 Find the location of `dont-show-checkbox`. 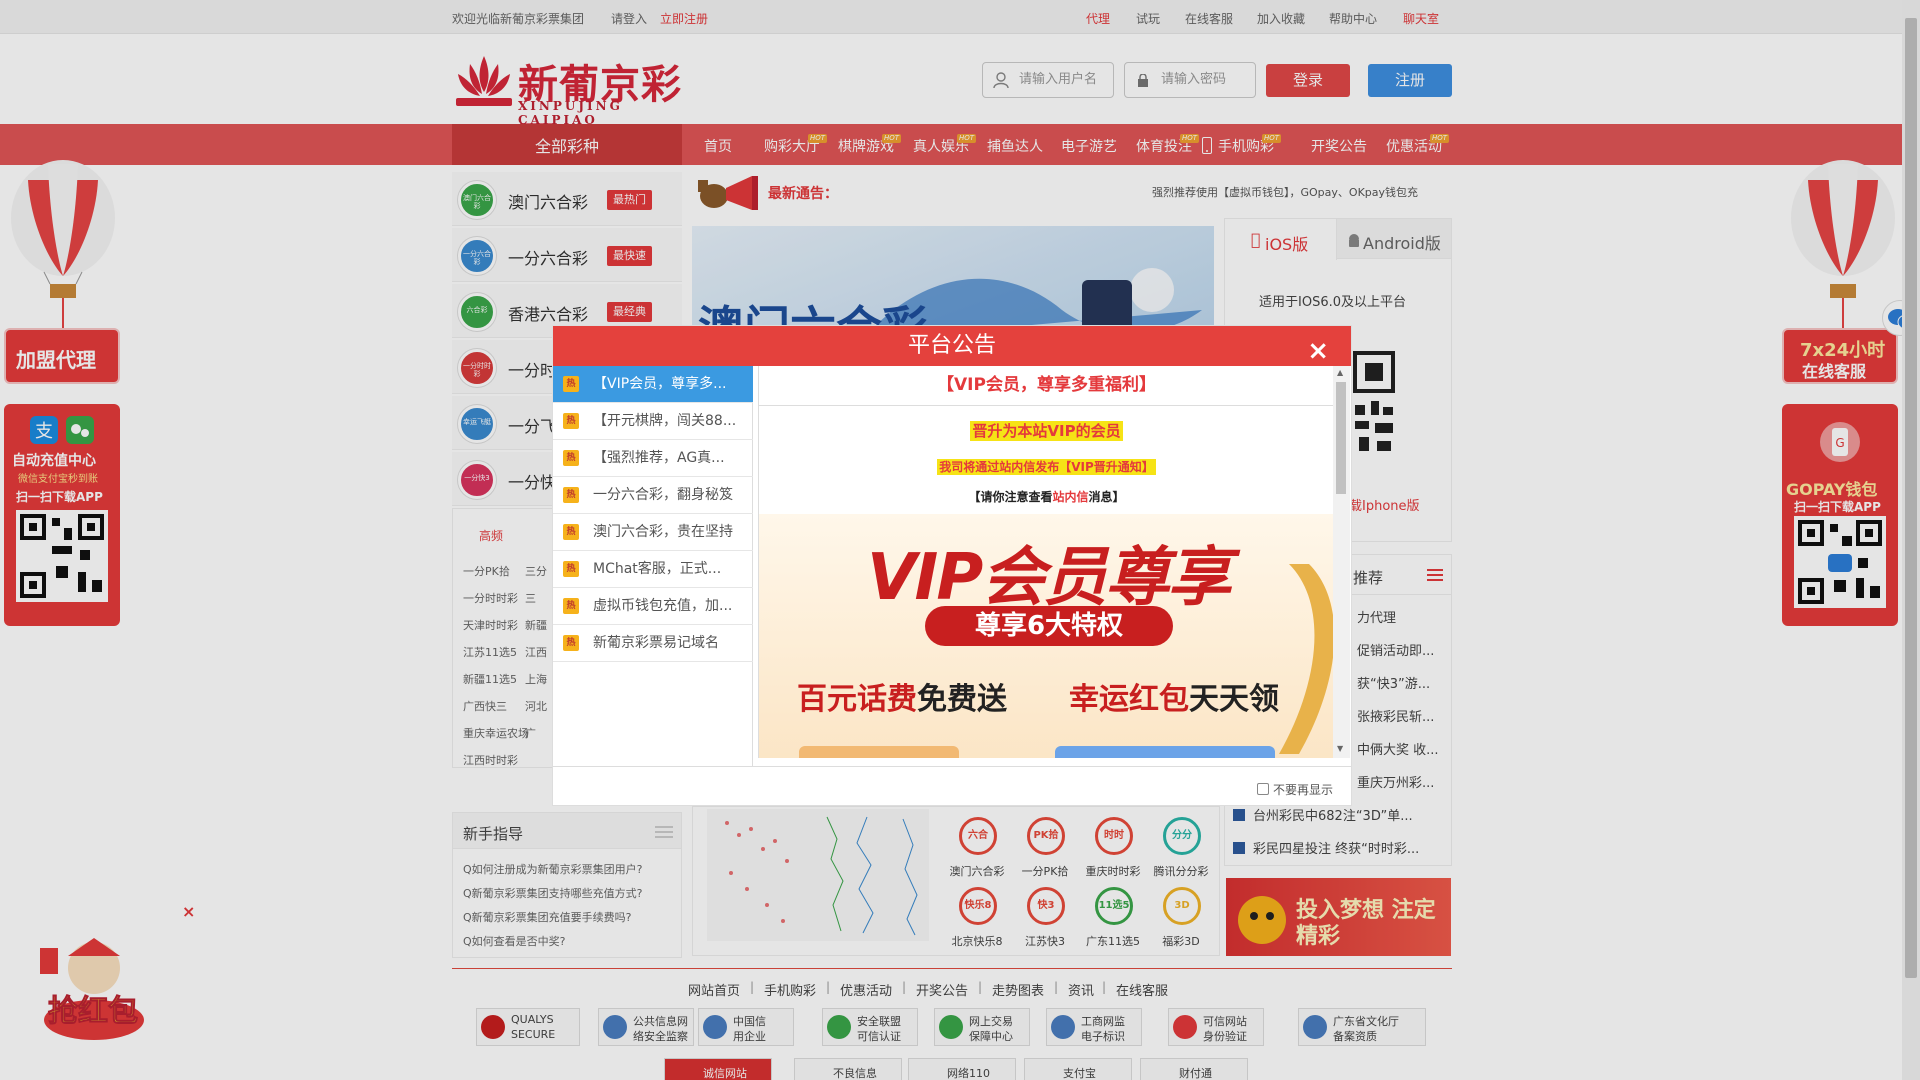

dont-show-checkbox is located at coordinates (1263, 789).